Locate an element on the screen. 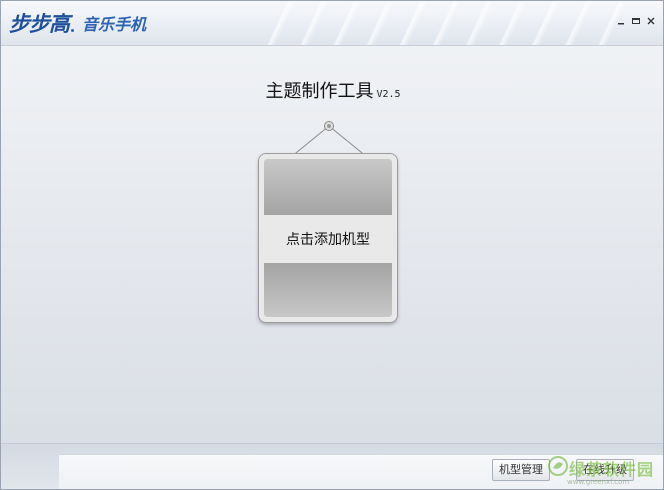 The width and height of the screenshot is (664, 490). page-title: 主题制作工具 V2.5 is located at coordinates (332, 90).